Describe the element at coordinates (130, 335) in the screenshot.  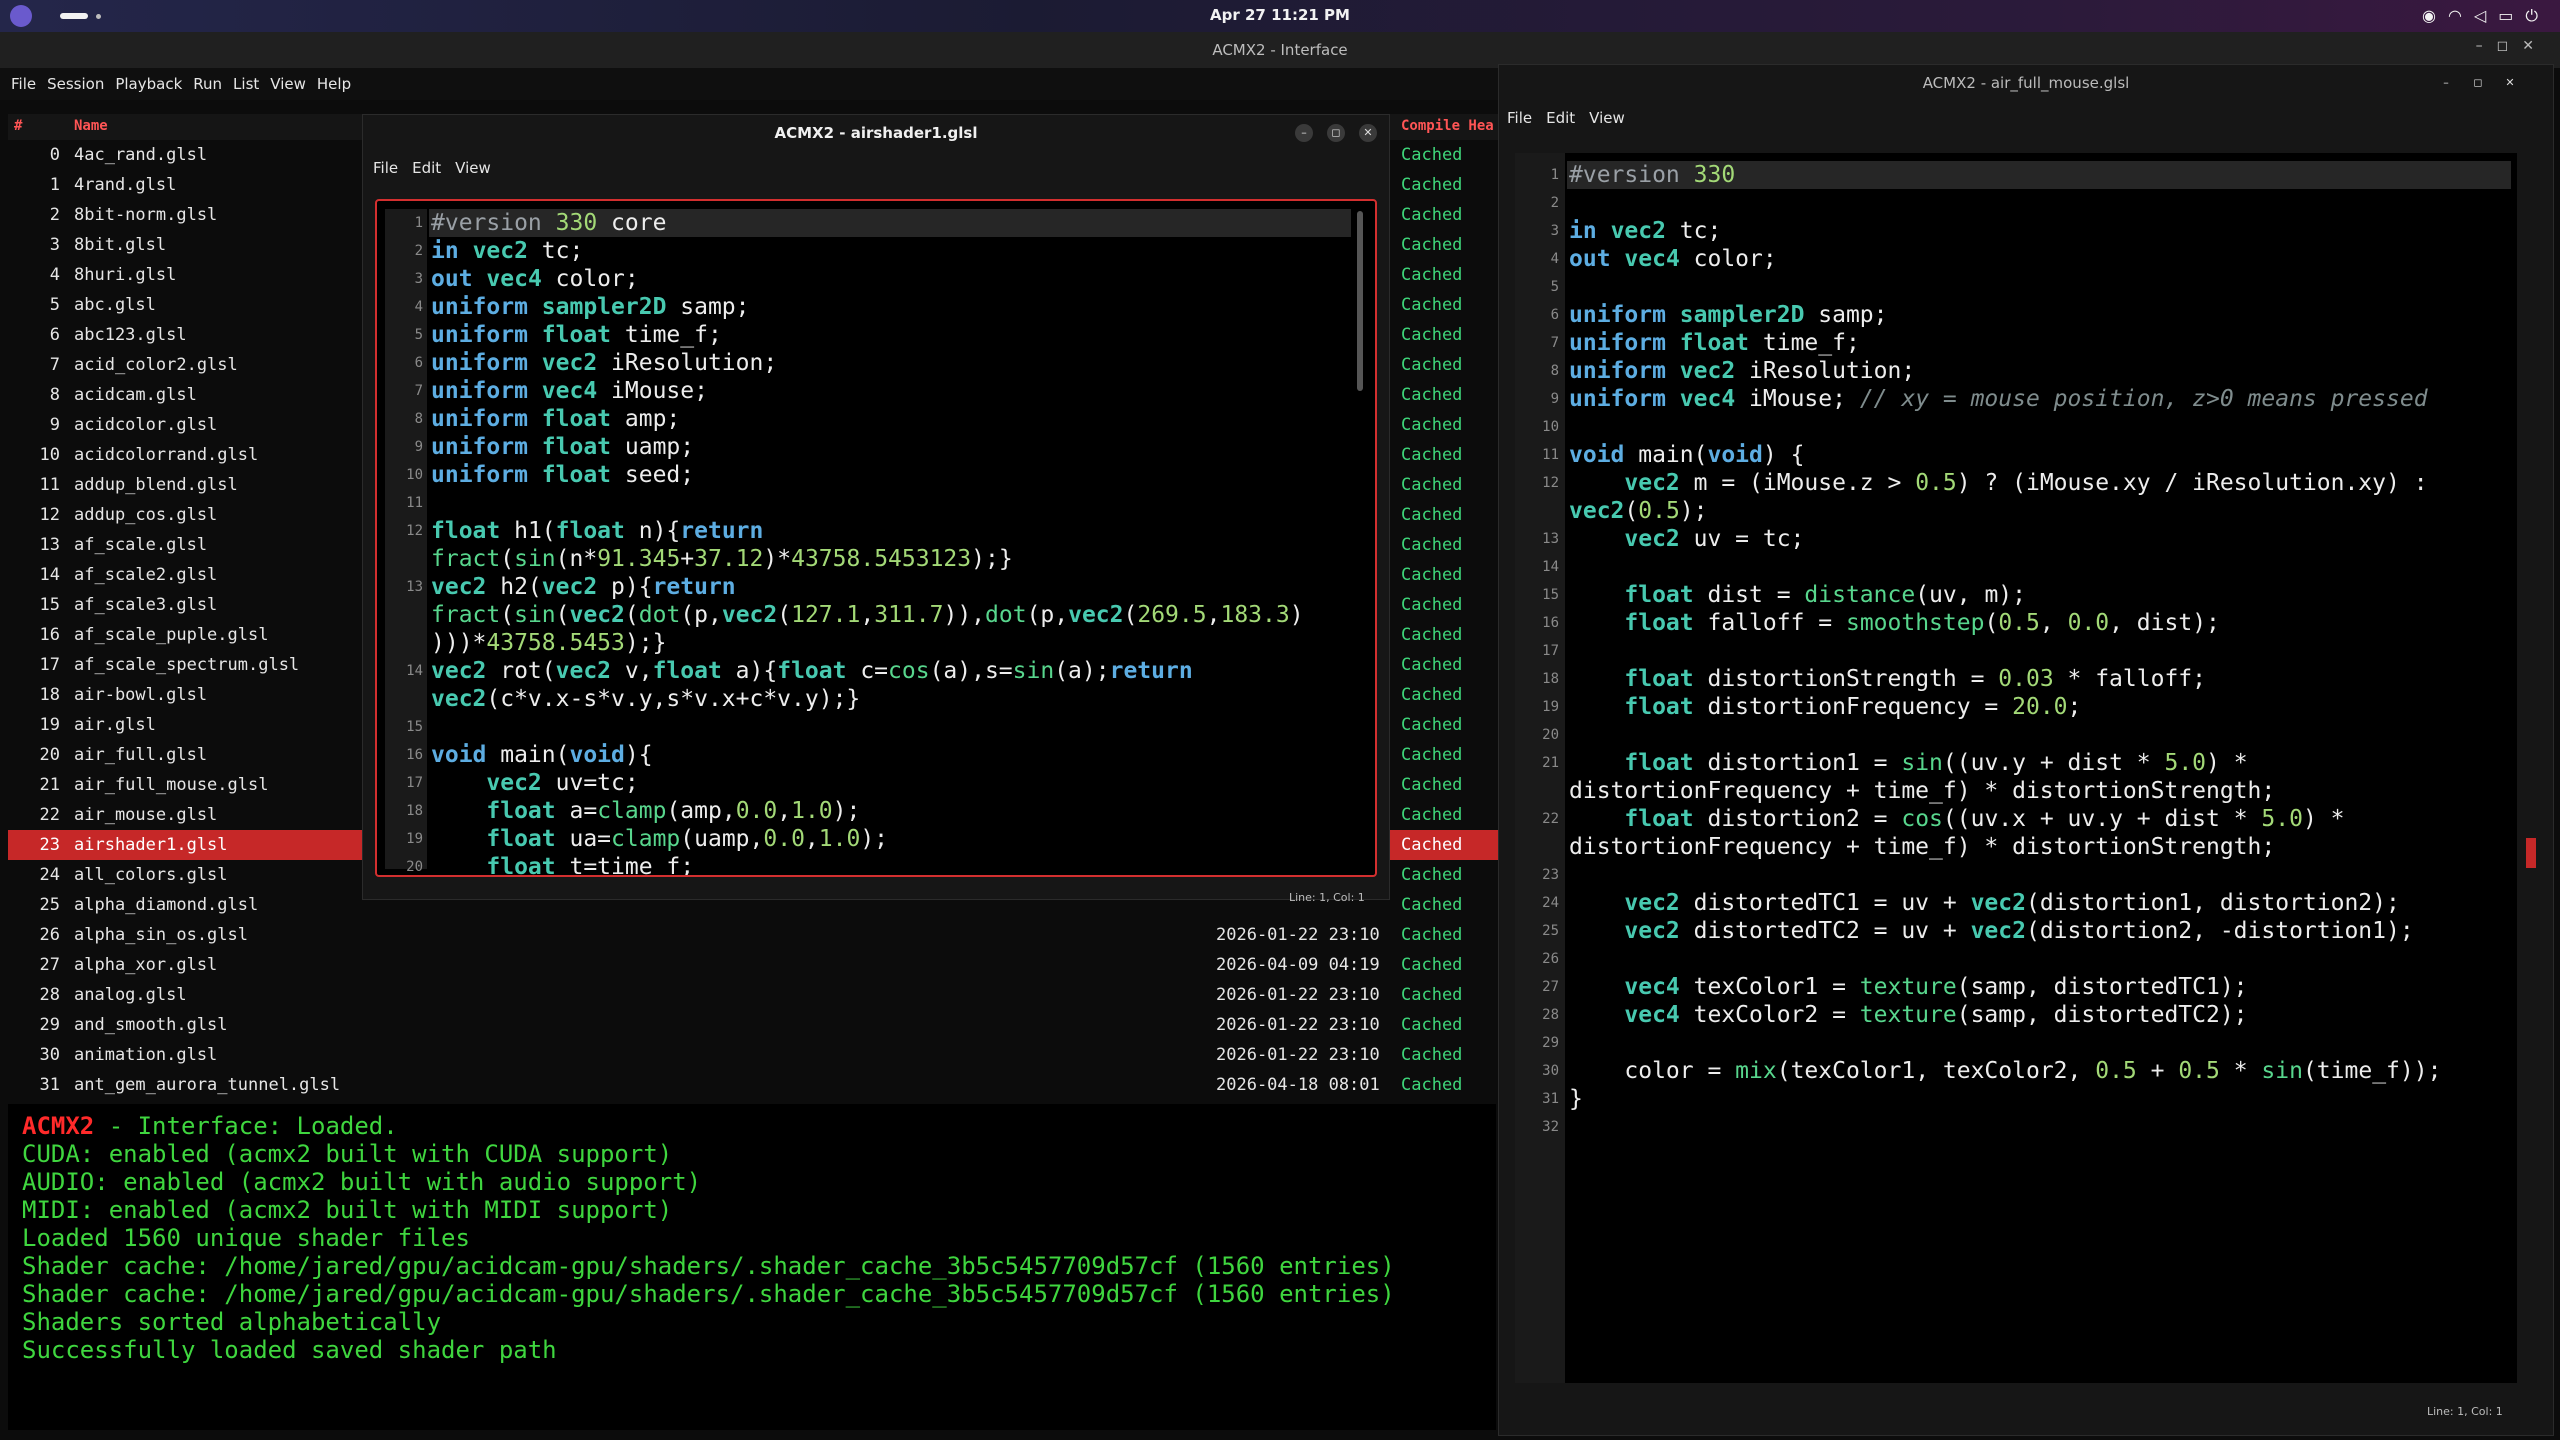
I see `row-name: abc123.glsl` at that location.